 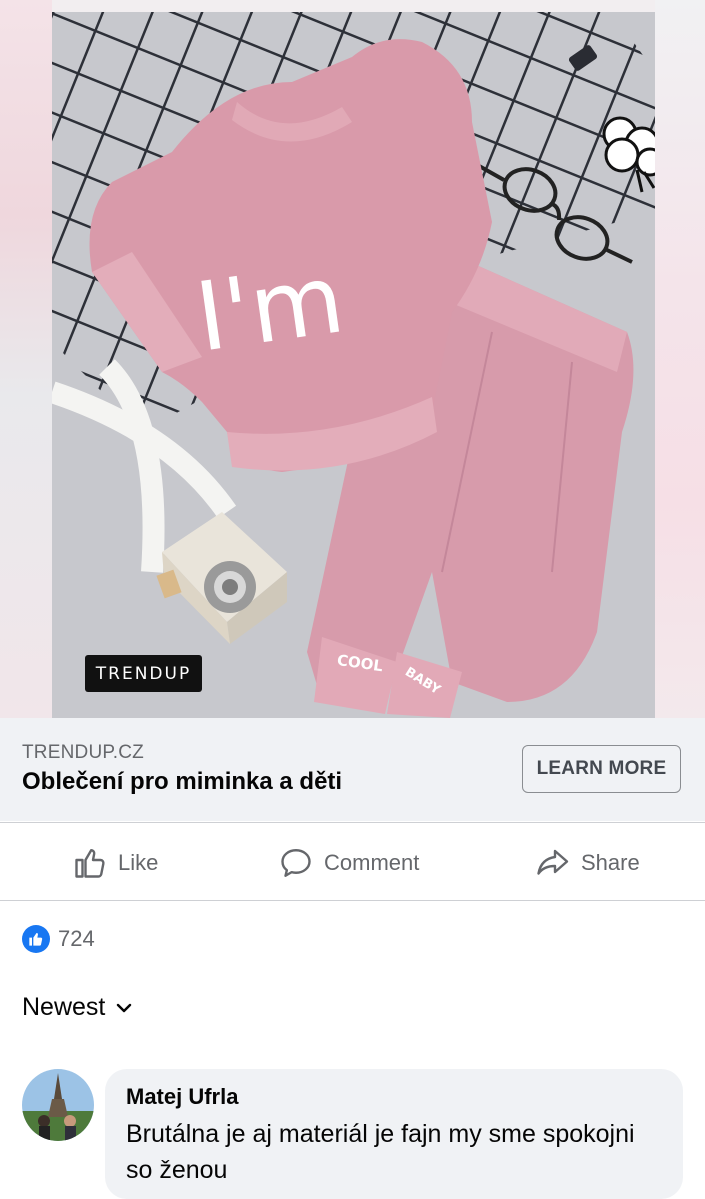 What do you see at coordinates (115, 863) in the screenshot?
I see `like-button: Like` at bounding box center [115, 863].